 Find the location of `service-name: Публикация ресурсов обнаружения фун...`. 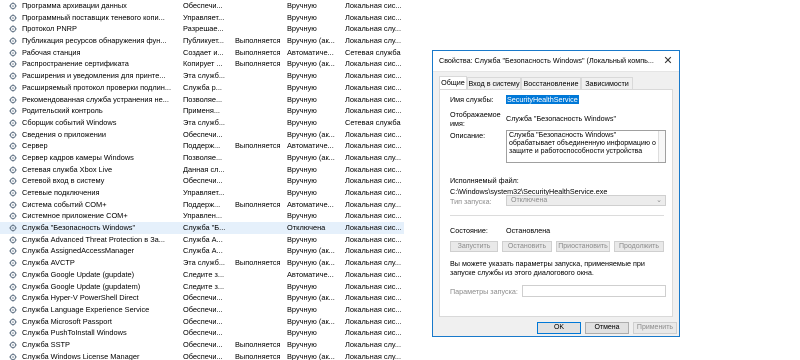

service-name: Публикация ресурсов обнаружения фун... is located at coordinates (94, 41).